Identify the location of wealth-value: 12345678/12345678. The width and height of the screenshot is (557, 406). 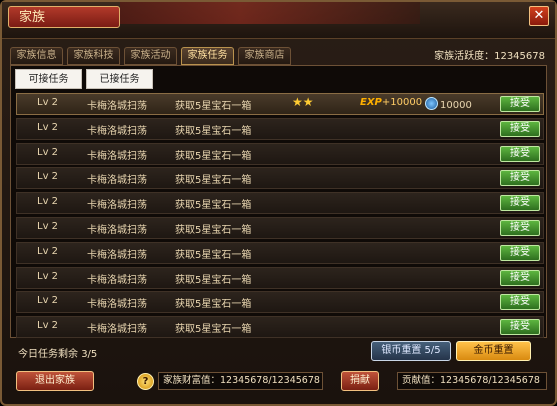
(270, 380).